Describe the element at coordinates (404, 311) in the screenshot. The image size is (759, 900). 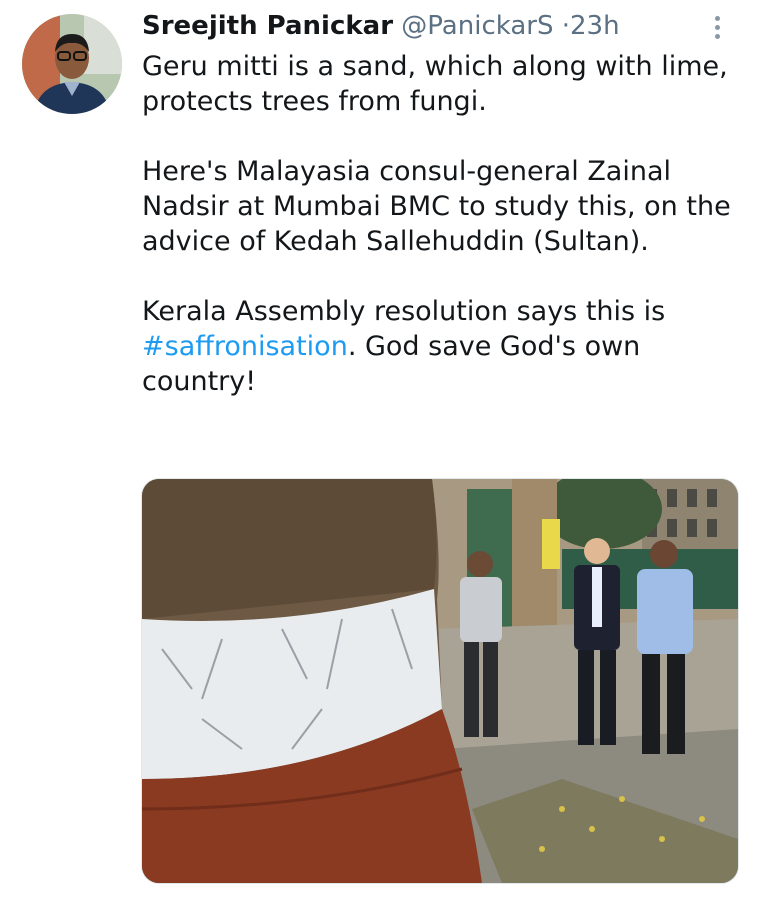
I see `paragraph-text: Kerala Assembly resolution says this is` at that location.